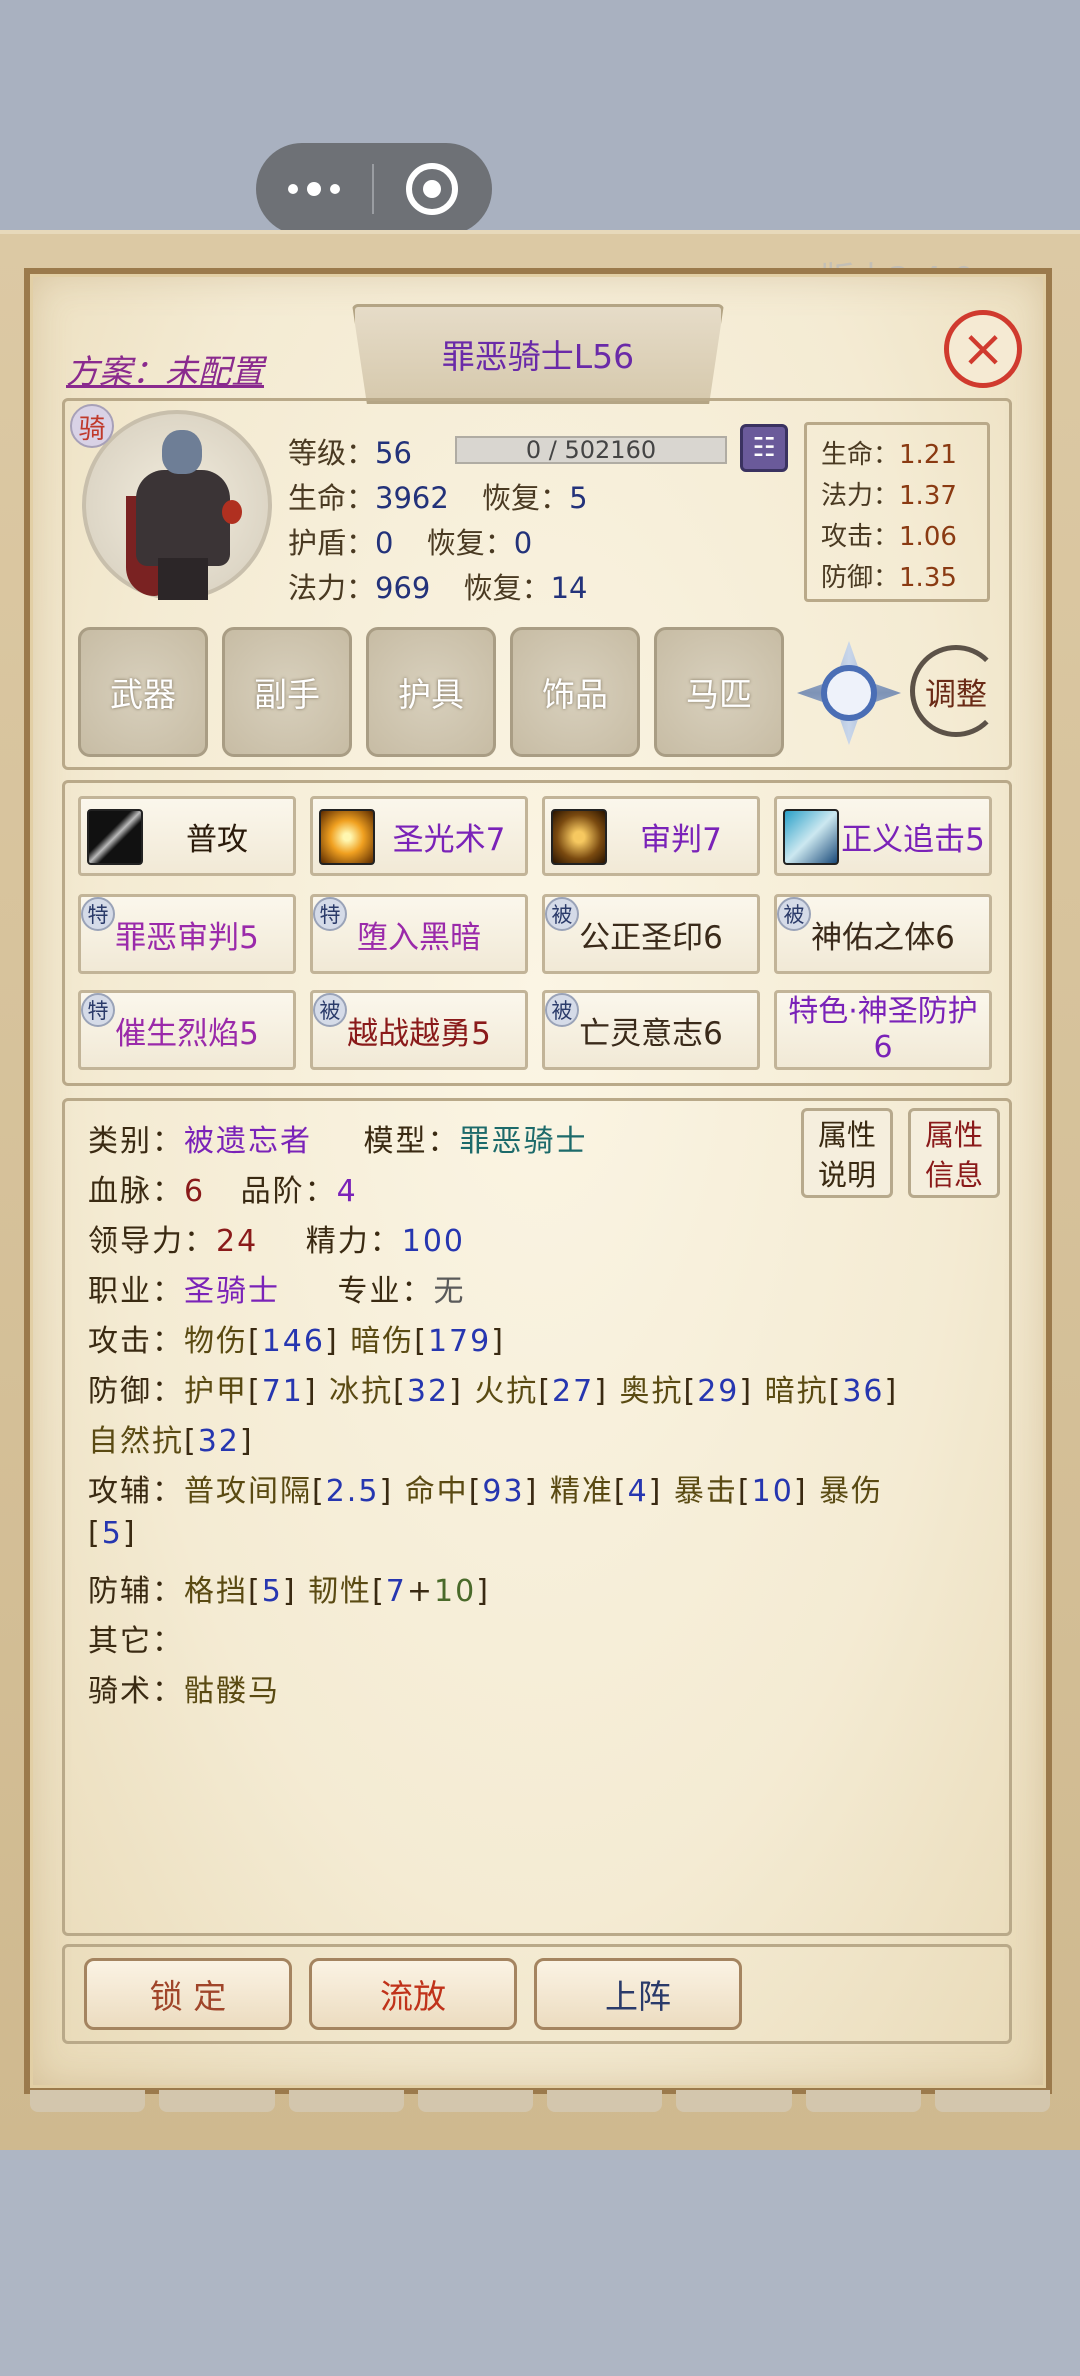 The image size is (1080, 2376). What do you see at coordinates (889, 496) in the screenshot?
I see `growth-mana: 法力：1.37` at bounding box center [889, 496].